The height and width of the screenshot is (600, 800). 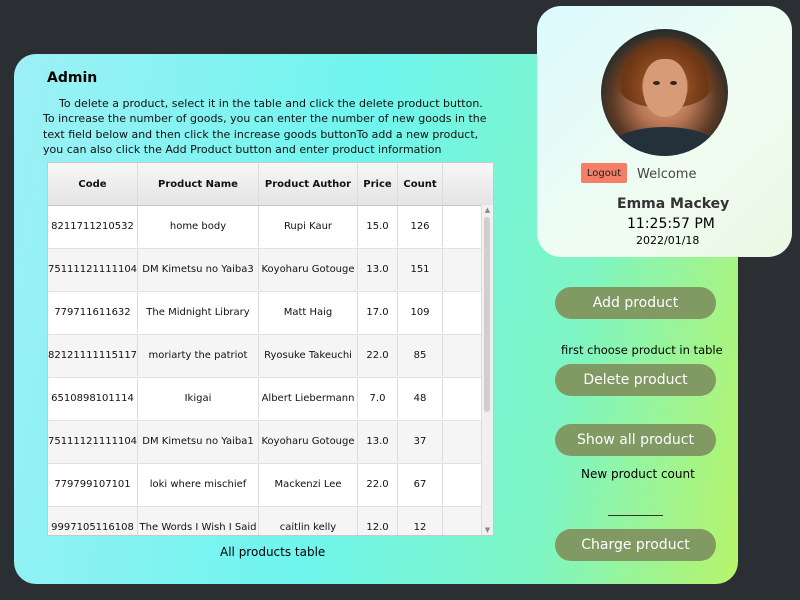 What do you see at coordinates (308, 312) in the screenshot?
I see `cell-product-author: Matt Haig` at bounding box center [308, 312].